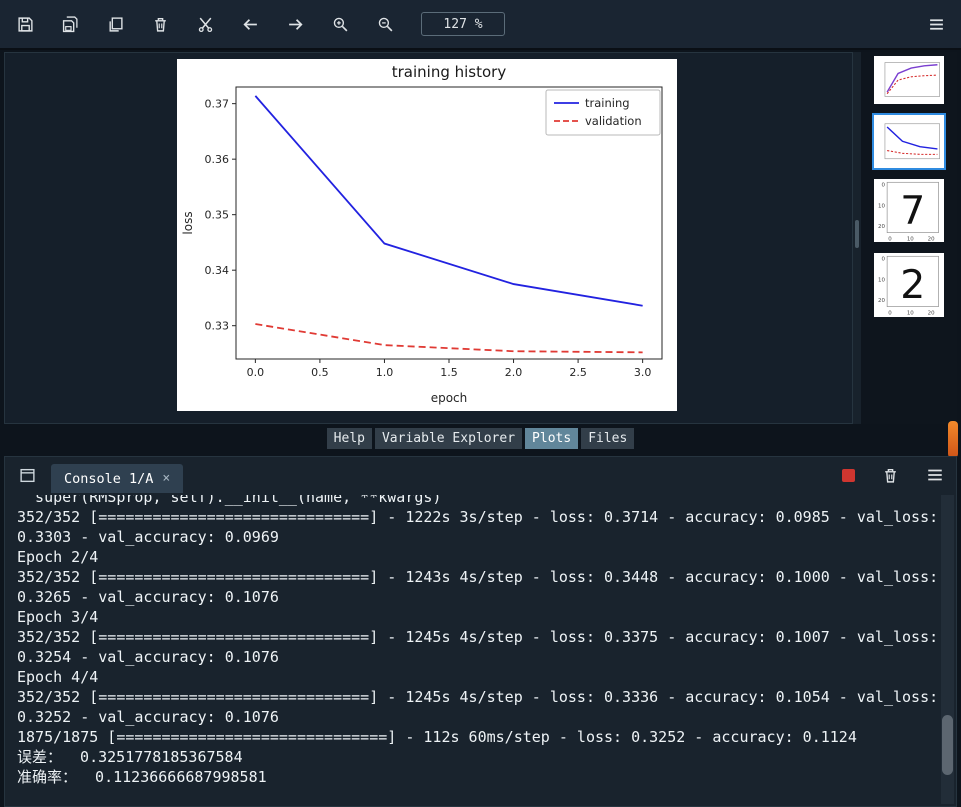 Image resolution: width=961 pixels, height=807 pixels. I want to click on plot-thumbnail-digit-7-preview: 7 0 10 20 0 10 20, so click(908, 211).